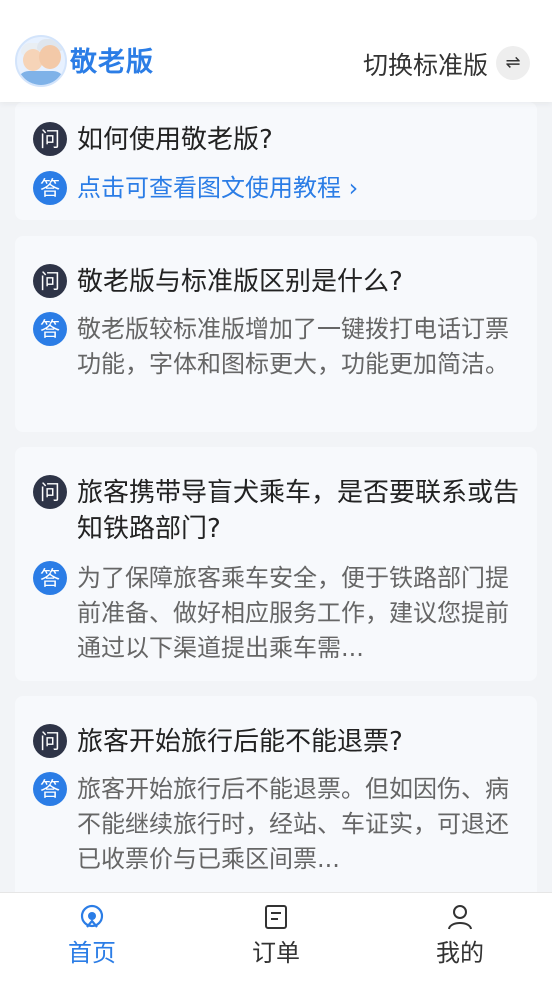  Describe the element at coordinates (175, 140) in the screenshot. I see `faq-question: 如何使用敬老版?` at that location.